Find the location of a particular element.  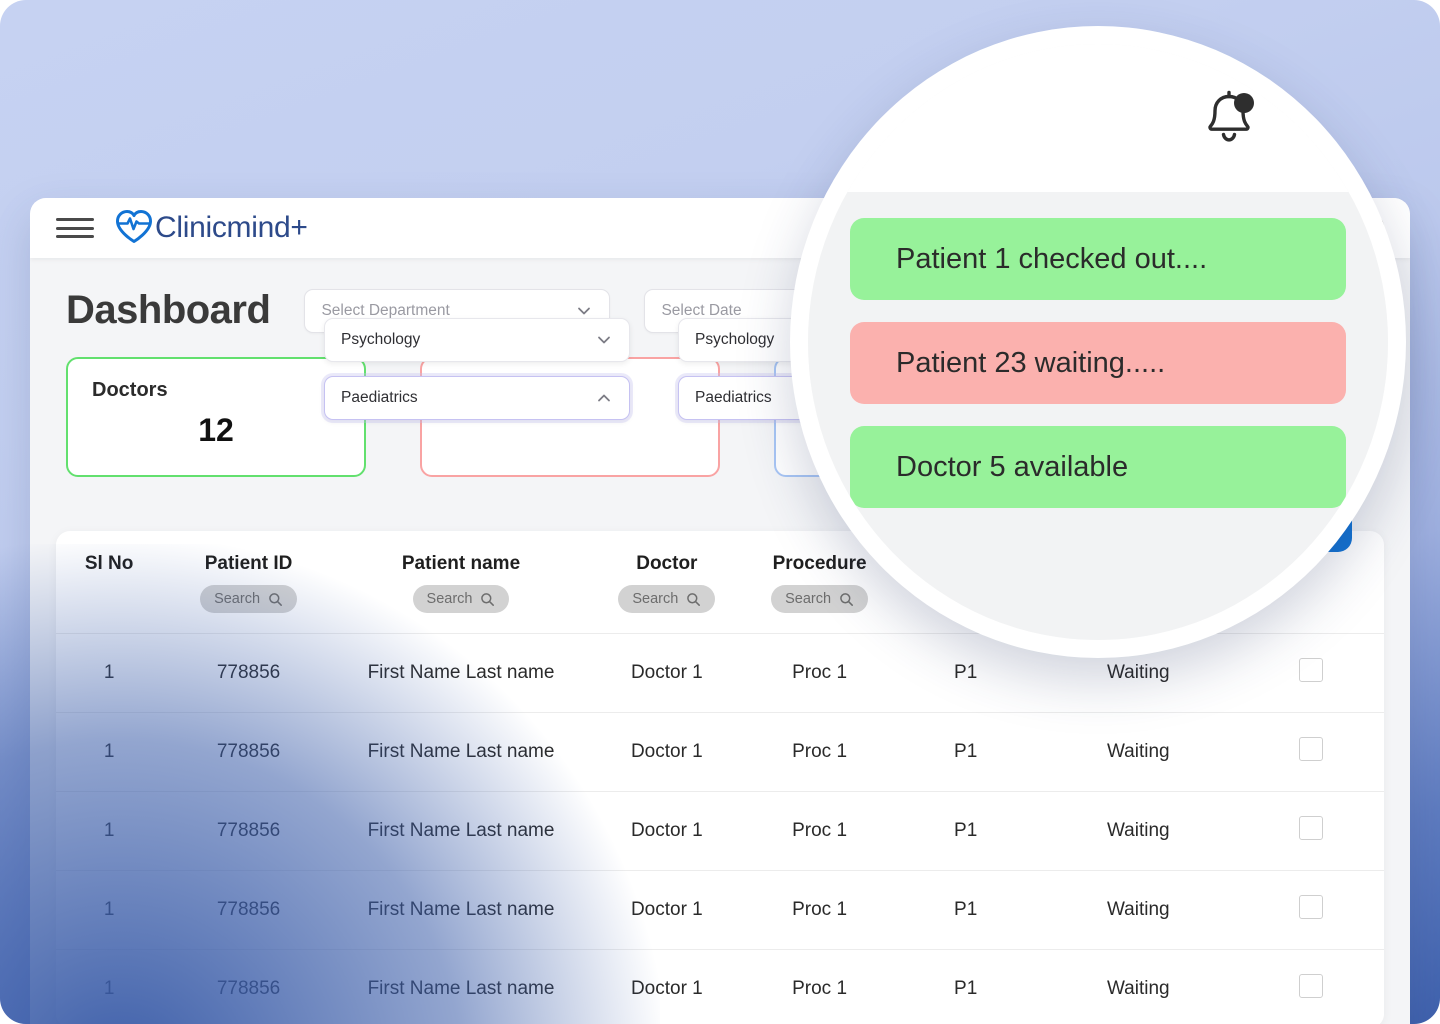

bell-icon is located at coordinates (1229, 118).